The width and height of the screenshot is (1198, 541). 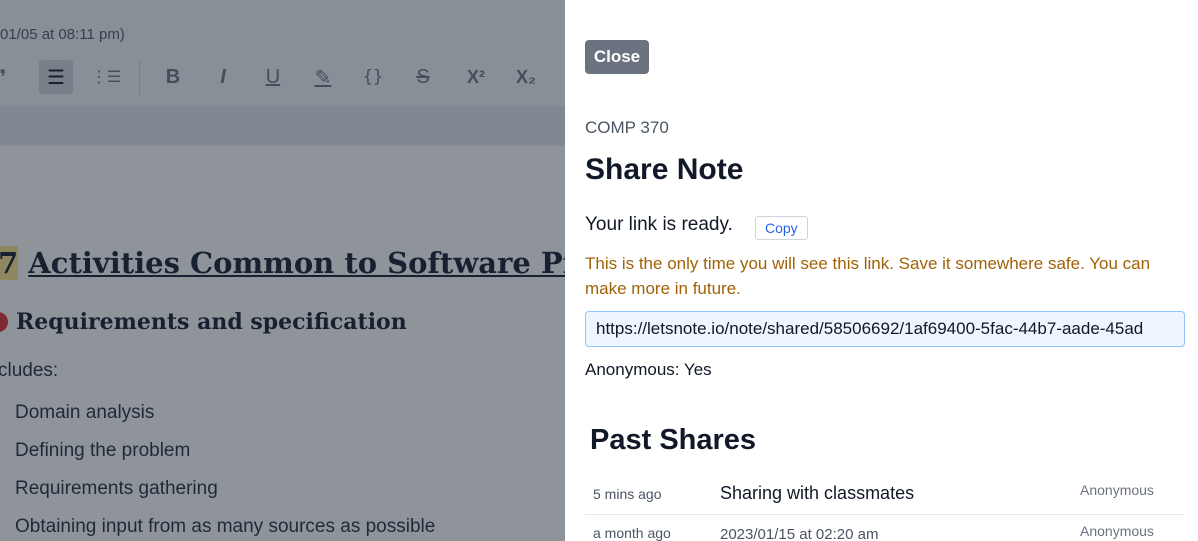 I want to click on panel-title: Share Note, so click(x=664, y=169).